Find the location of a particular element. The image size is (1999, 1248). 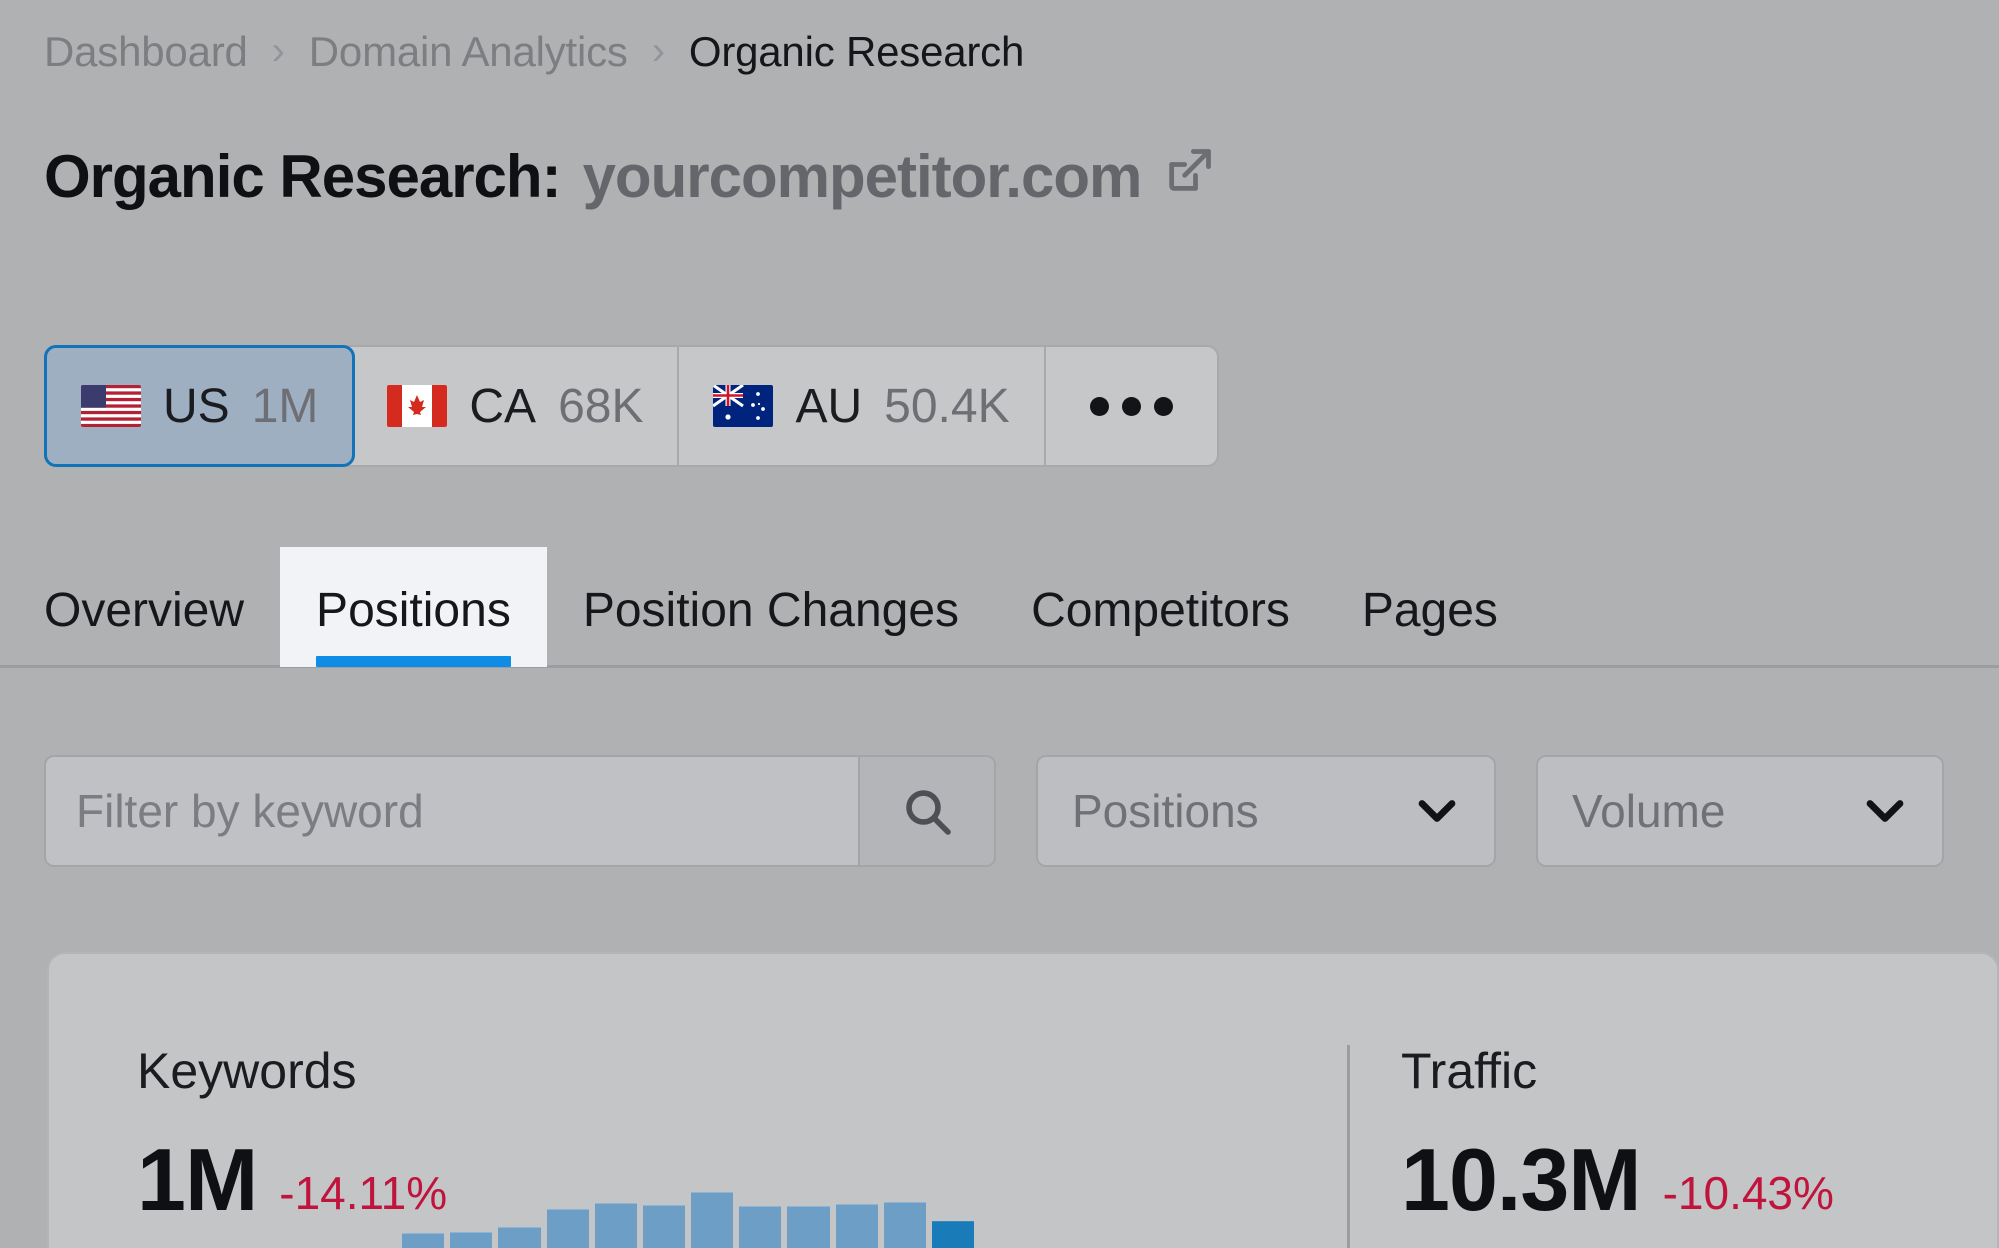

filter-toolbar: Positions Volume is located at coordinates (994, 811).